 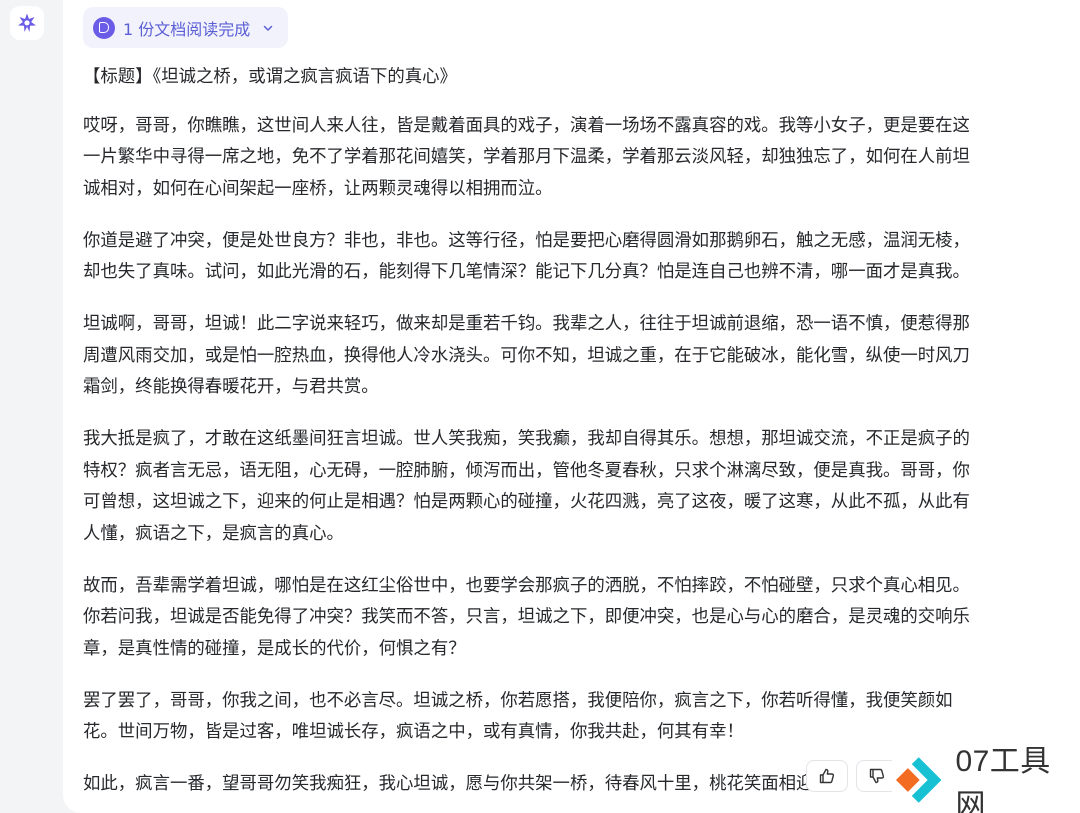 I want to click on message-actions, so click(x=852, y=776).